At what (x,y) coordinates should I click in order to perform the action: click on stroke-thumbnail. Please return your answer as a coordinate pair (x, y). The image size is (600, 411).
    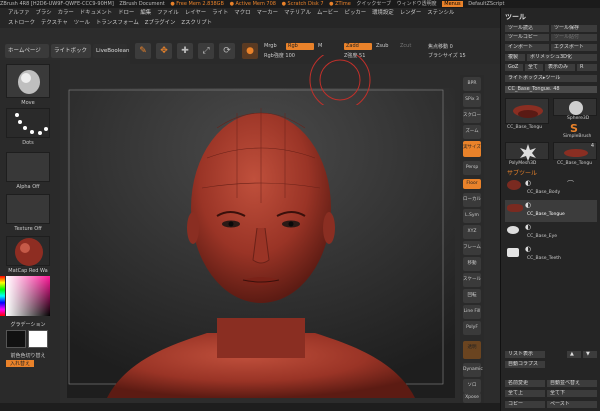
    Looking at the image, I should click on (28, 123).